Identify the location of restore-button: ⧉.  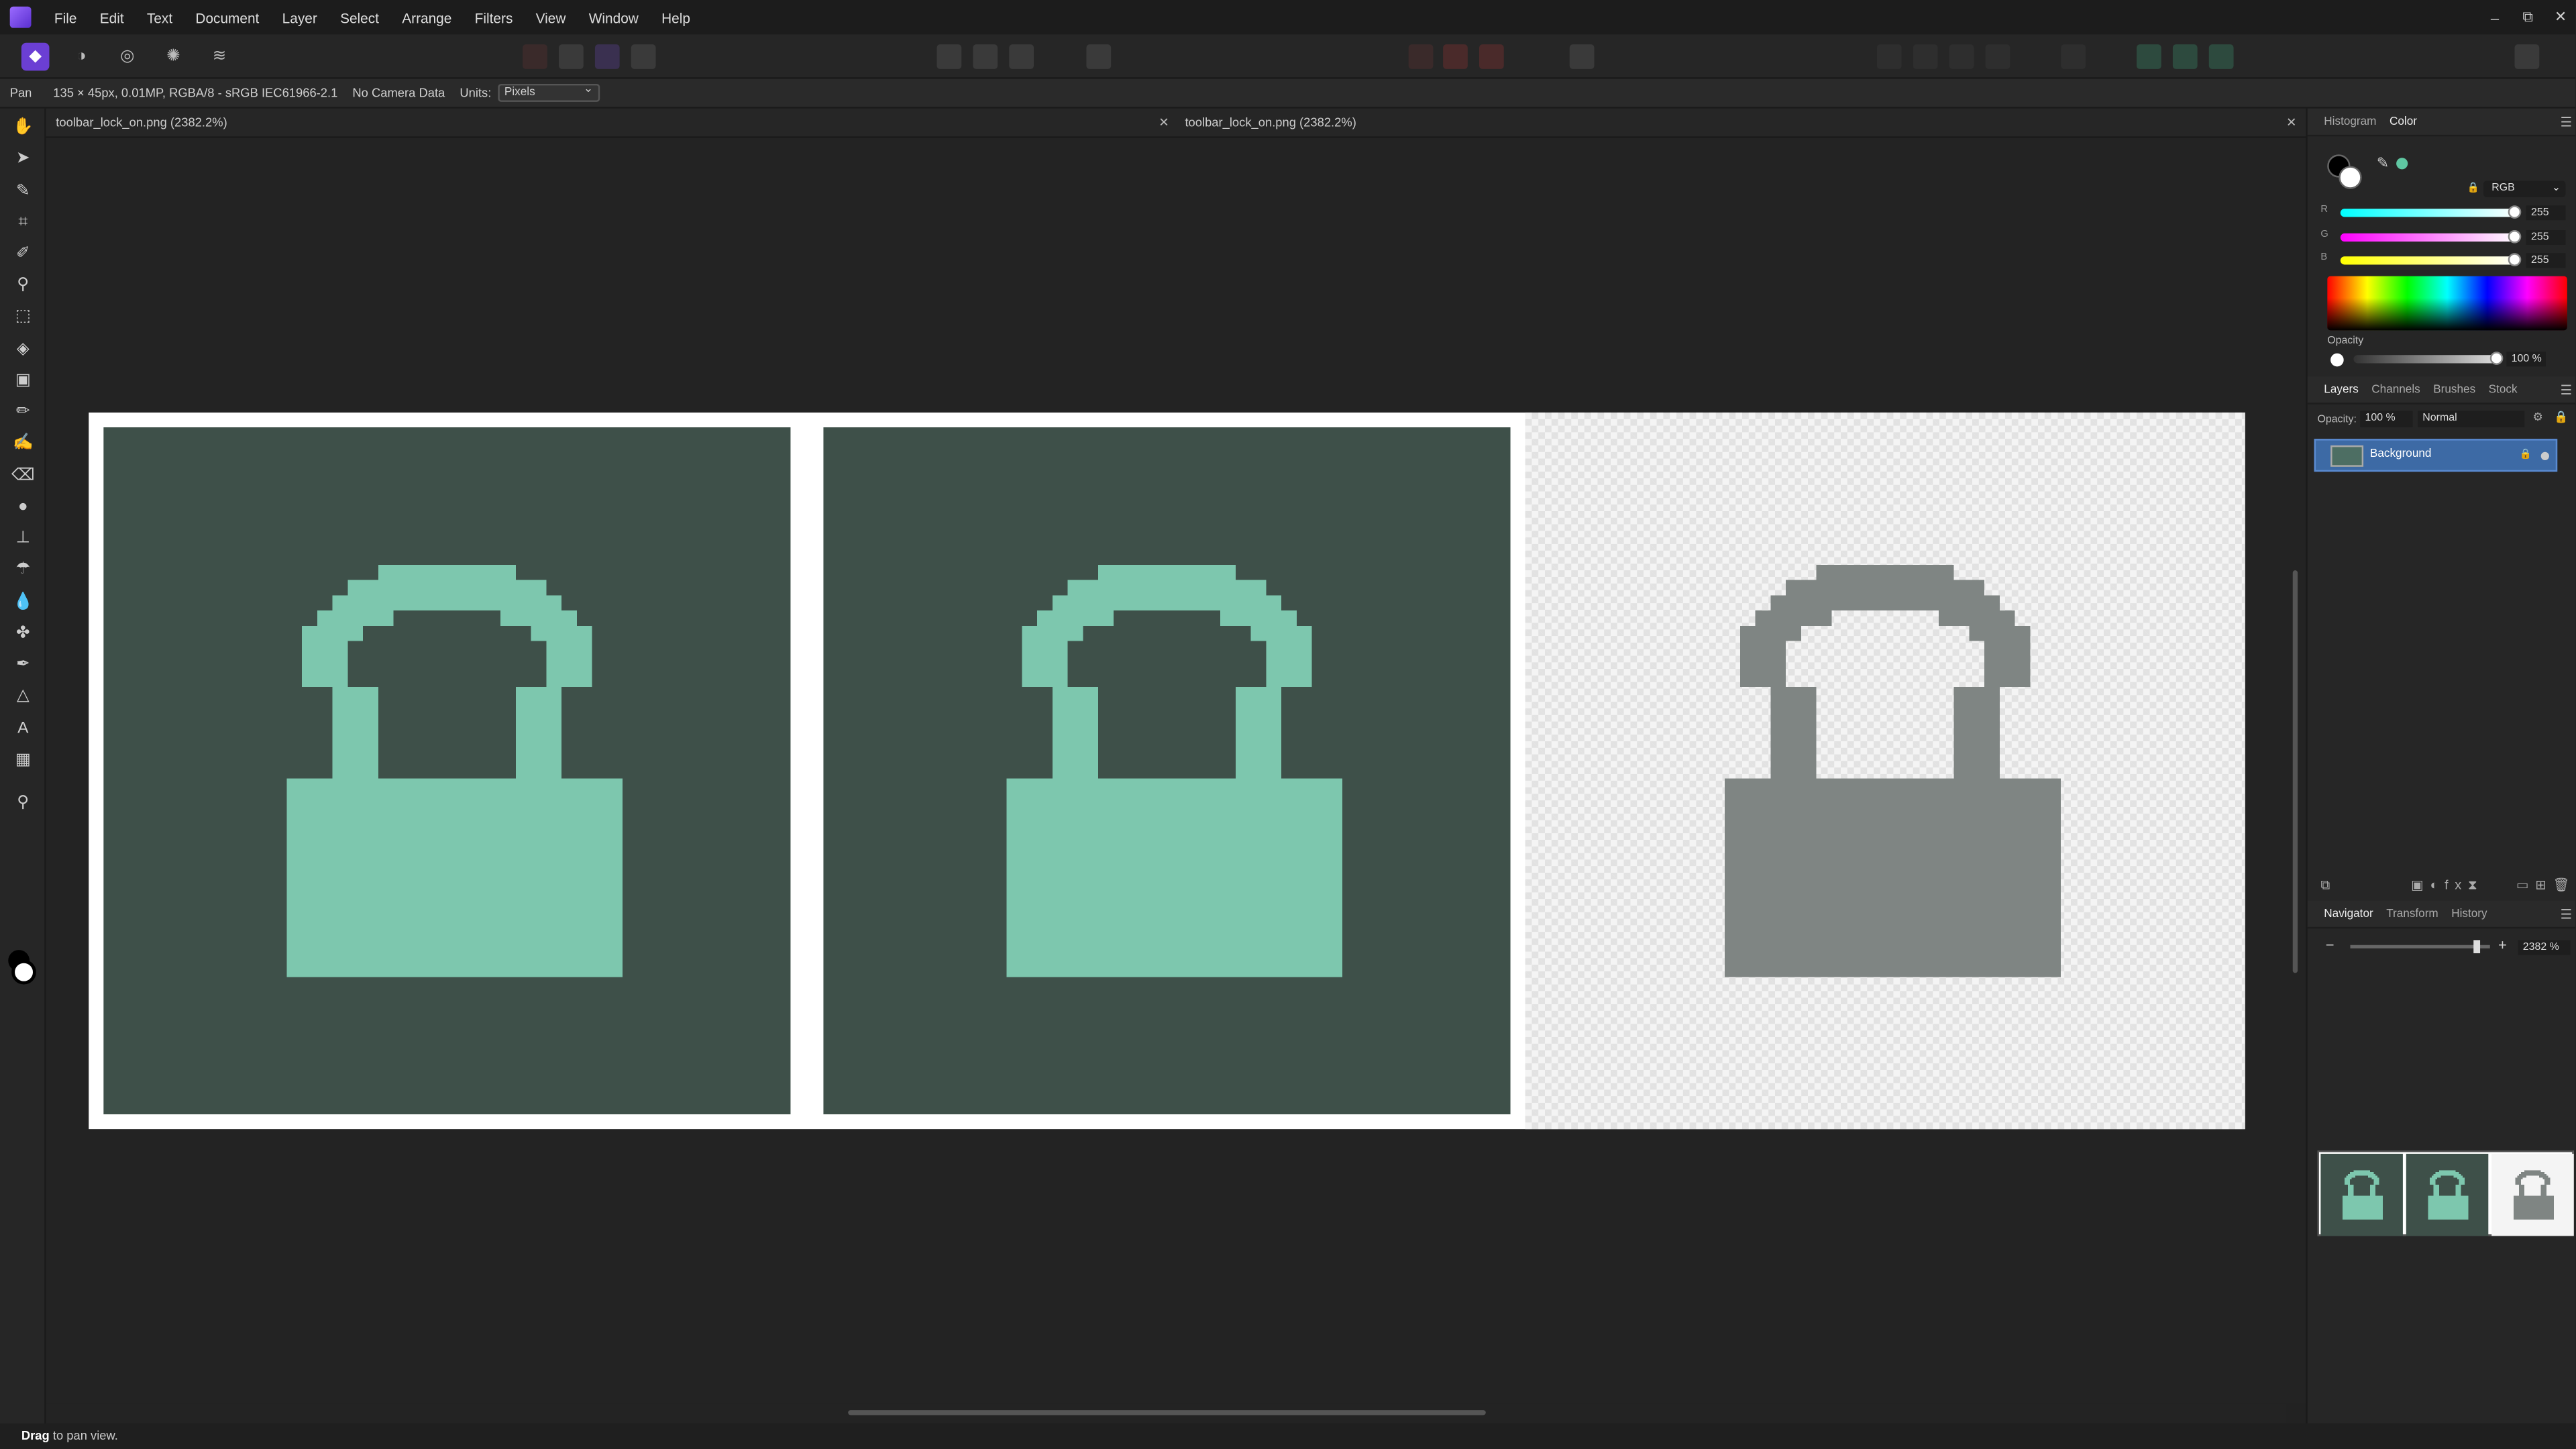
(2528, 17).